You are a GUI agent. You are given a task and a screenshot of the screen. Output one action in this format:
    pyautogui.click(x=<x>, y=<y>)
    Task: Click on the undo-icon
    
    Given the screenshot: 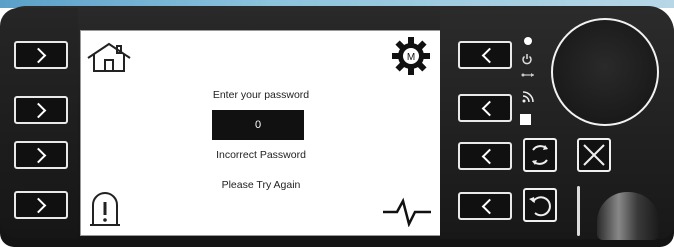 What is the action you would take?
    pyautogui.click(x=540, y=206)
    